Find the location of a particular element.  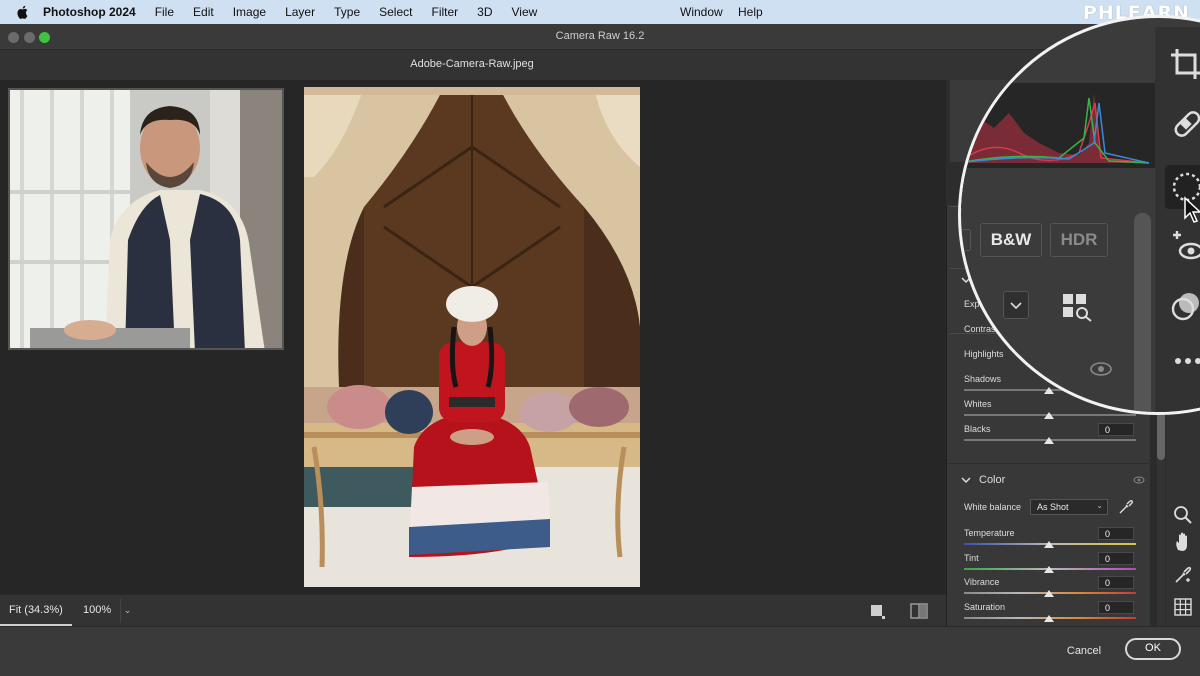

apple-icon is located at coordinates (23, 12).